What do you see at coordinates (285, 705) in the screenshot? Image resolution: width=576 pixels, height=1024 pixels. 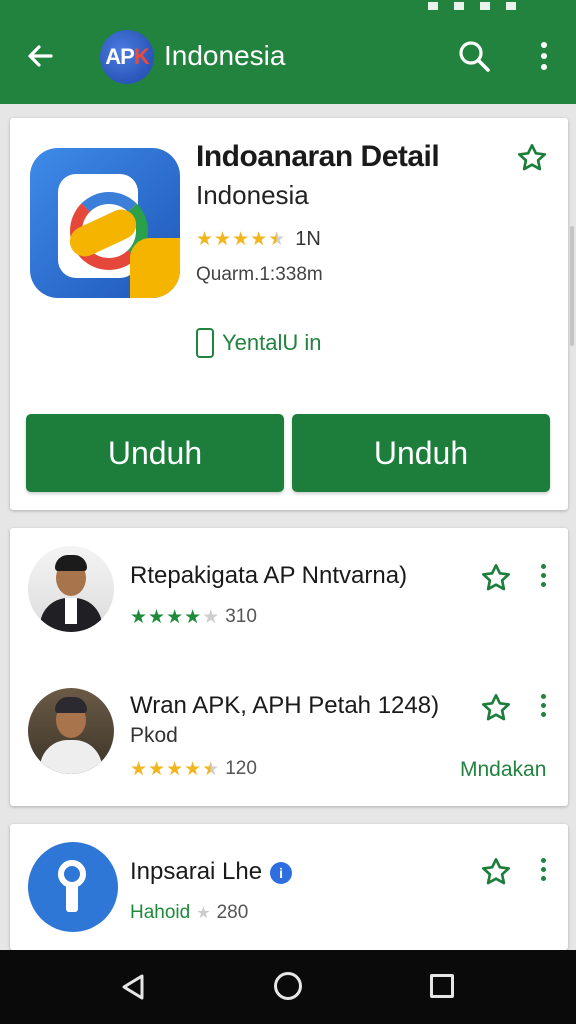 I see `list-item-title: Wran APK, APH Petah 1248)` at bounding box center [285, 705].